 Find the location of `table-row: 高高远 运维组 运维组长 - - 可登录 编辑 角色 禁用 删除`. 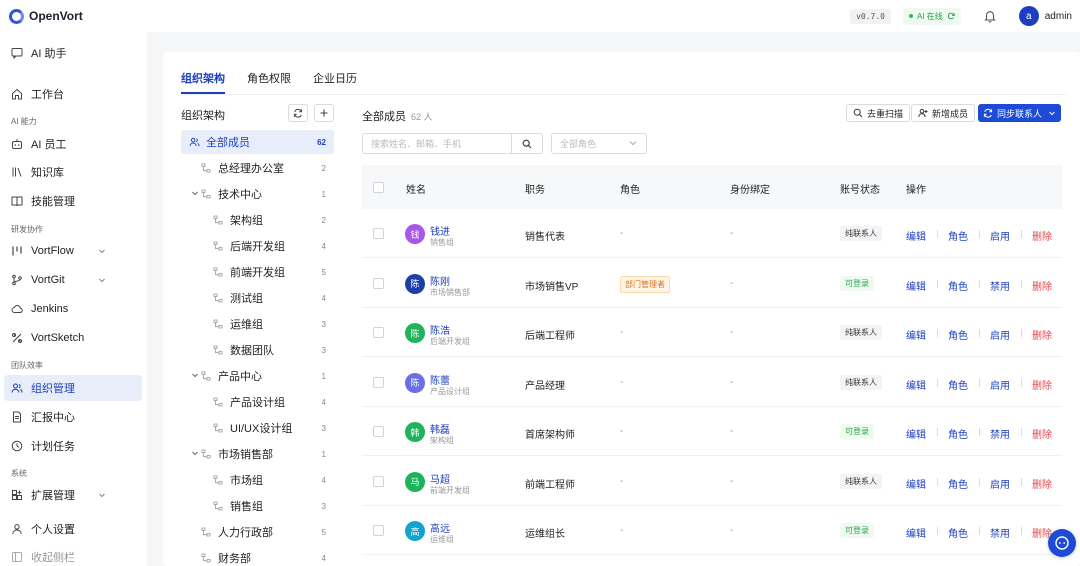

table-row: 高高远 运维组 运维组长 - - 可登录 编辑 角色 禁用 删除 is located at coordinates (712, 530).